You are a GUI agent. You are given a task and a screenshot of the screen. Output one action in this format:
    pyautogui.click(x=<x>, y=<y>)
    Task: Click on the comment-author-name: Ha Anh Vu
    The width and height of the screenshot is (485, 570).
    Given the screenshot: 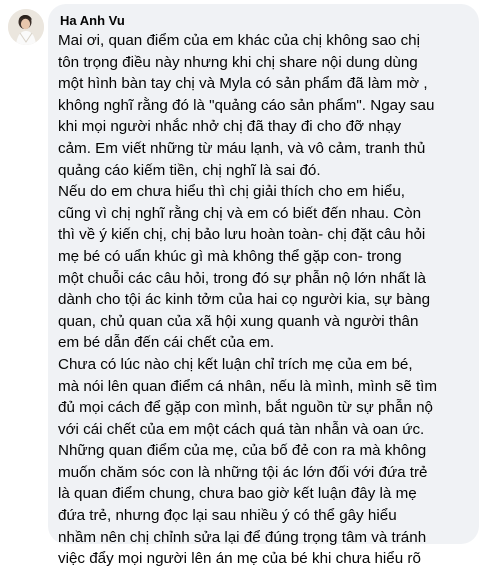 What is the action you would take?
    pyautogui.click(x=264, y=20)
    